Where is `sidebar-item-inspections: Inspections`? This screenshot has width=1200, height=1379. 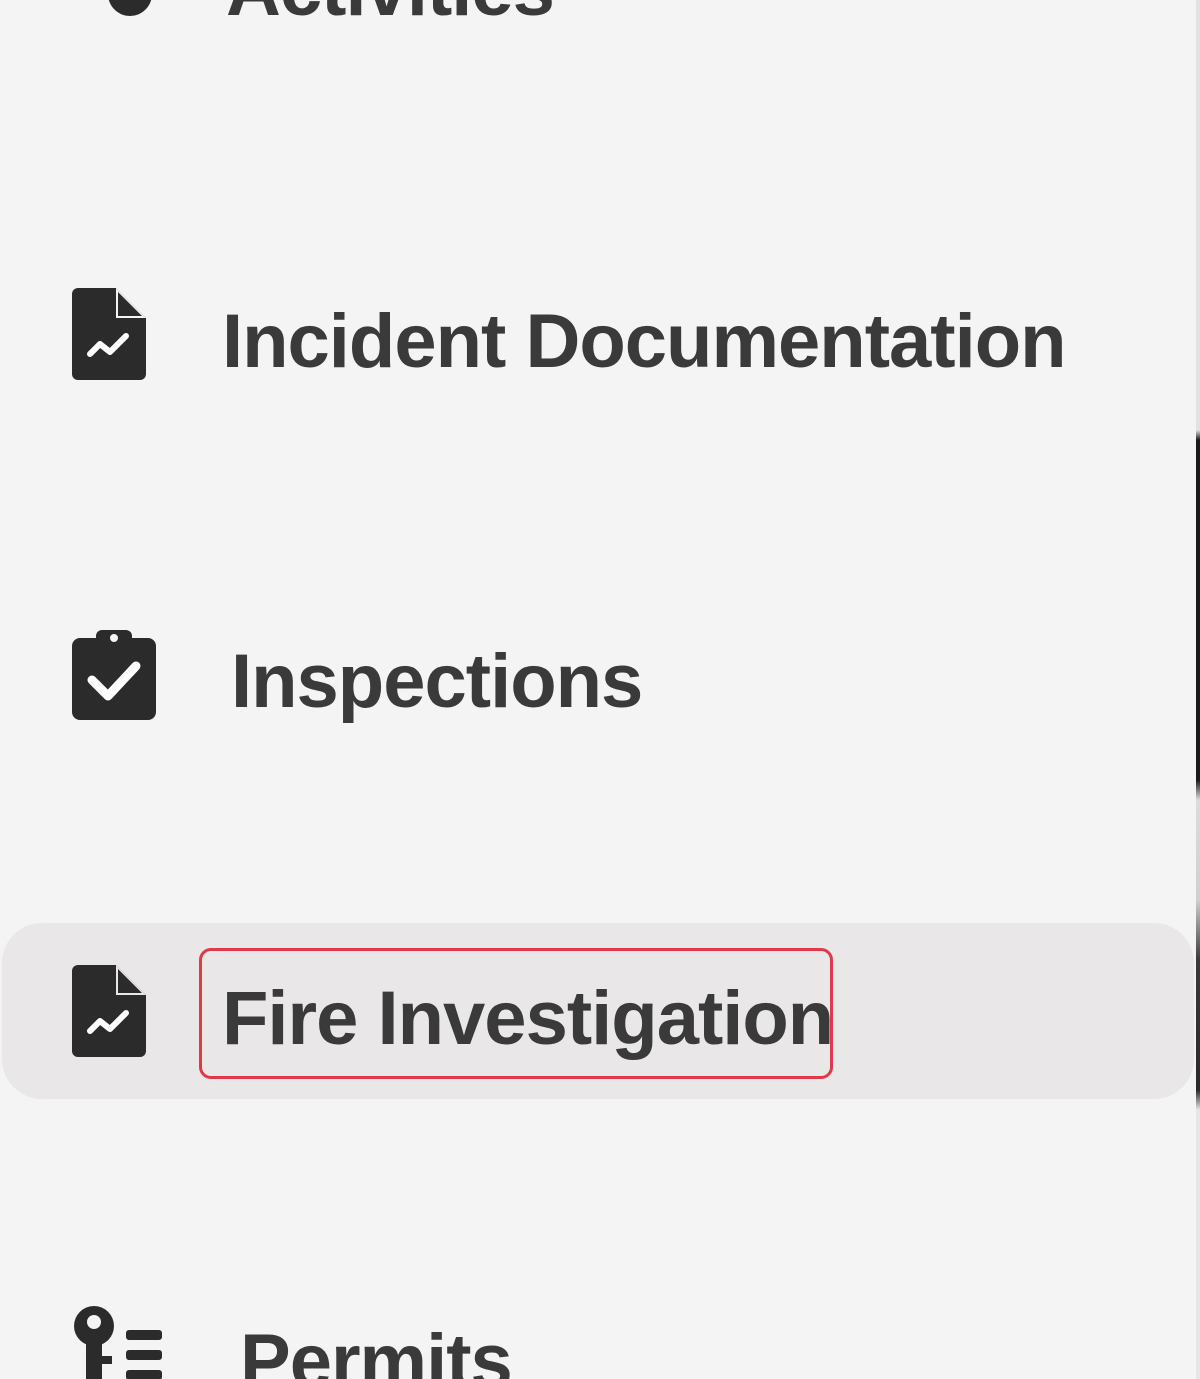 sidebar-item-inspections: Inspections is located at coordinates (598, 680).